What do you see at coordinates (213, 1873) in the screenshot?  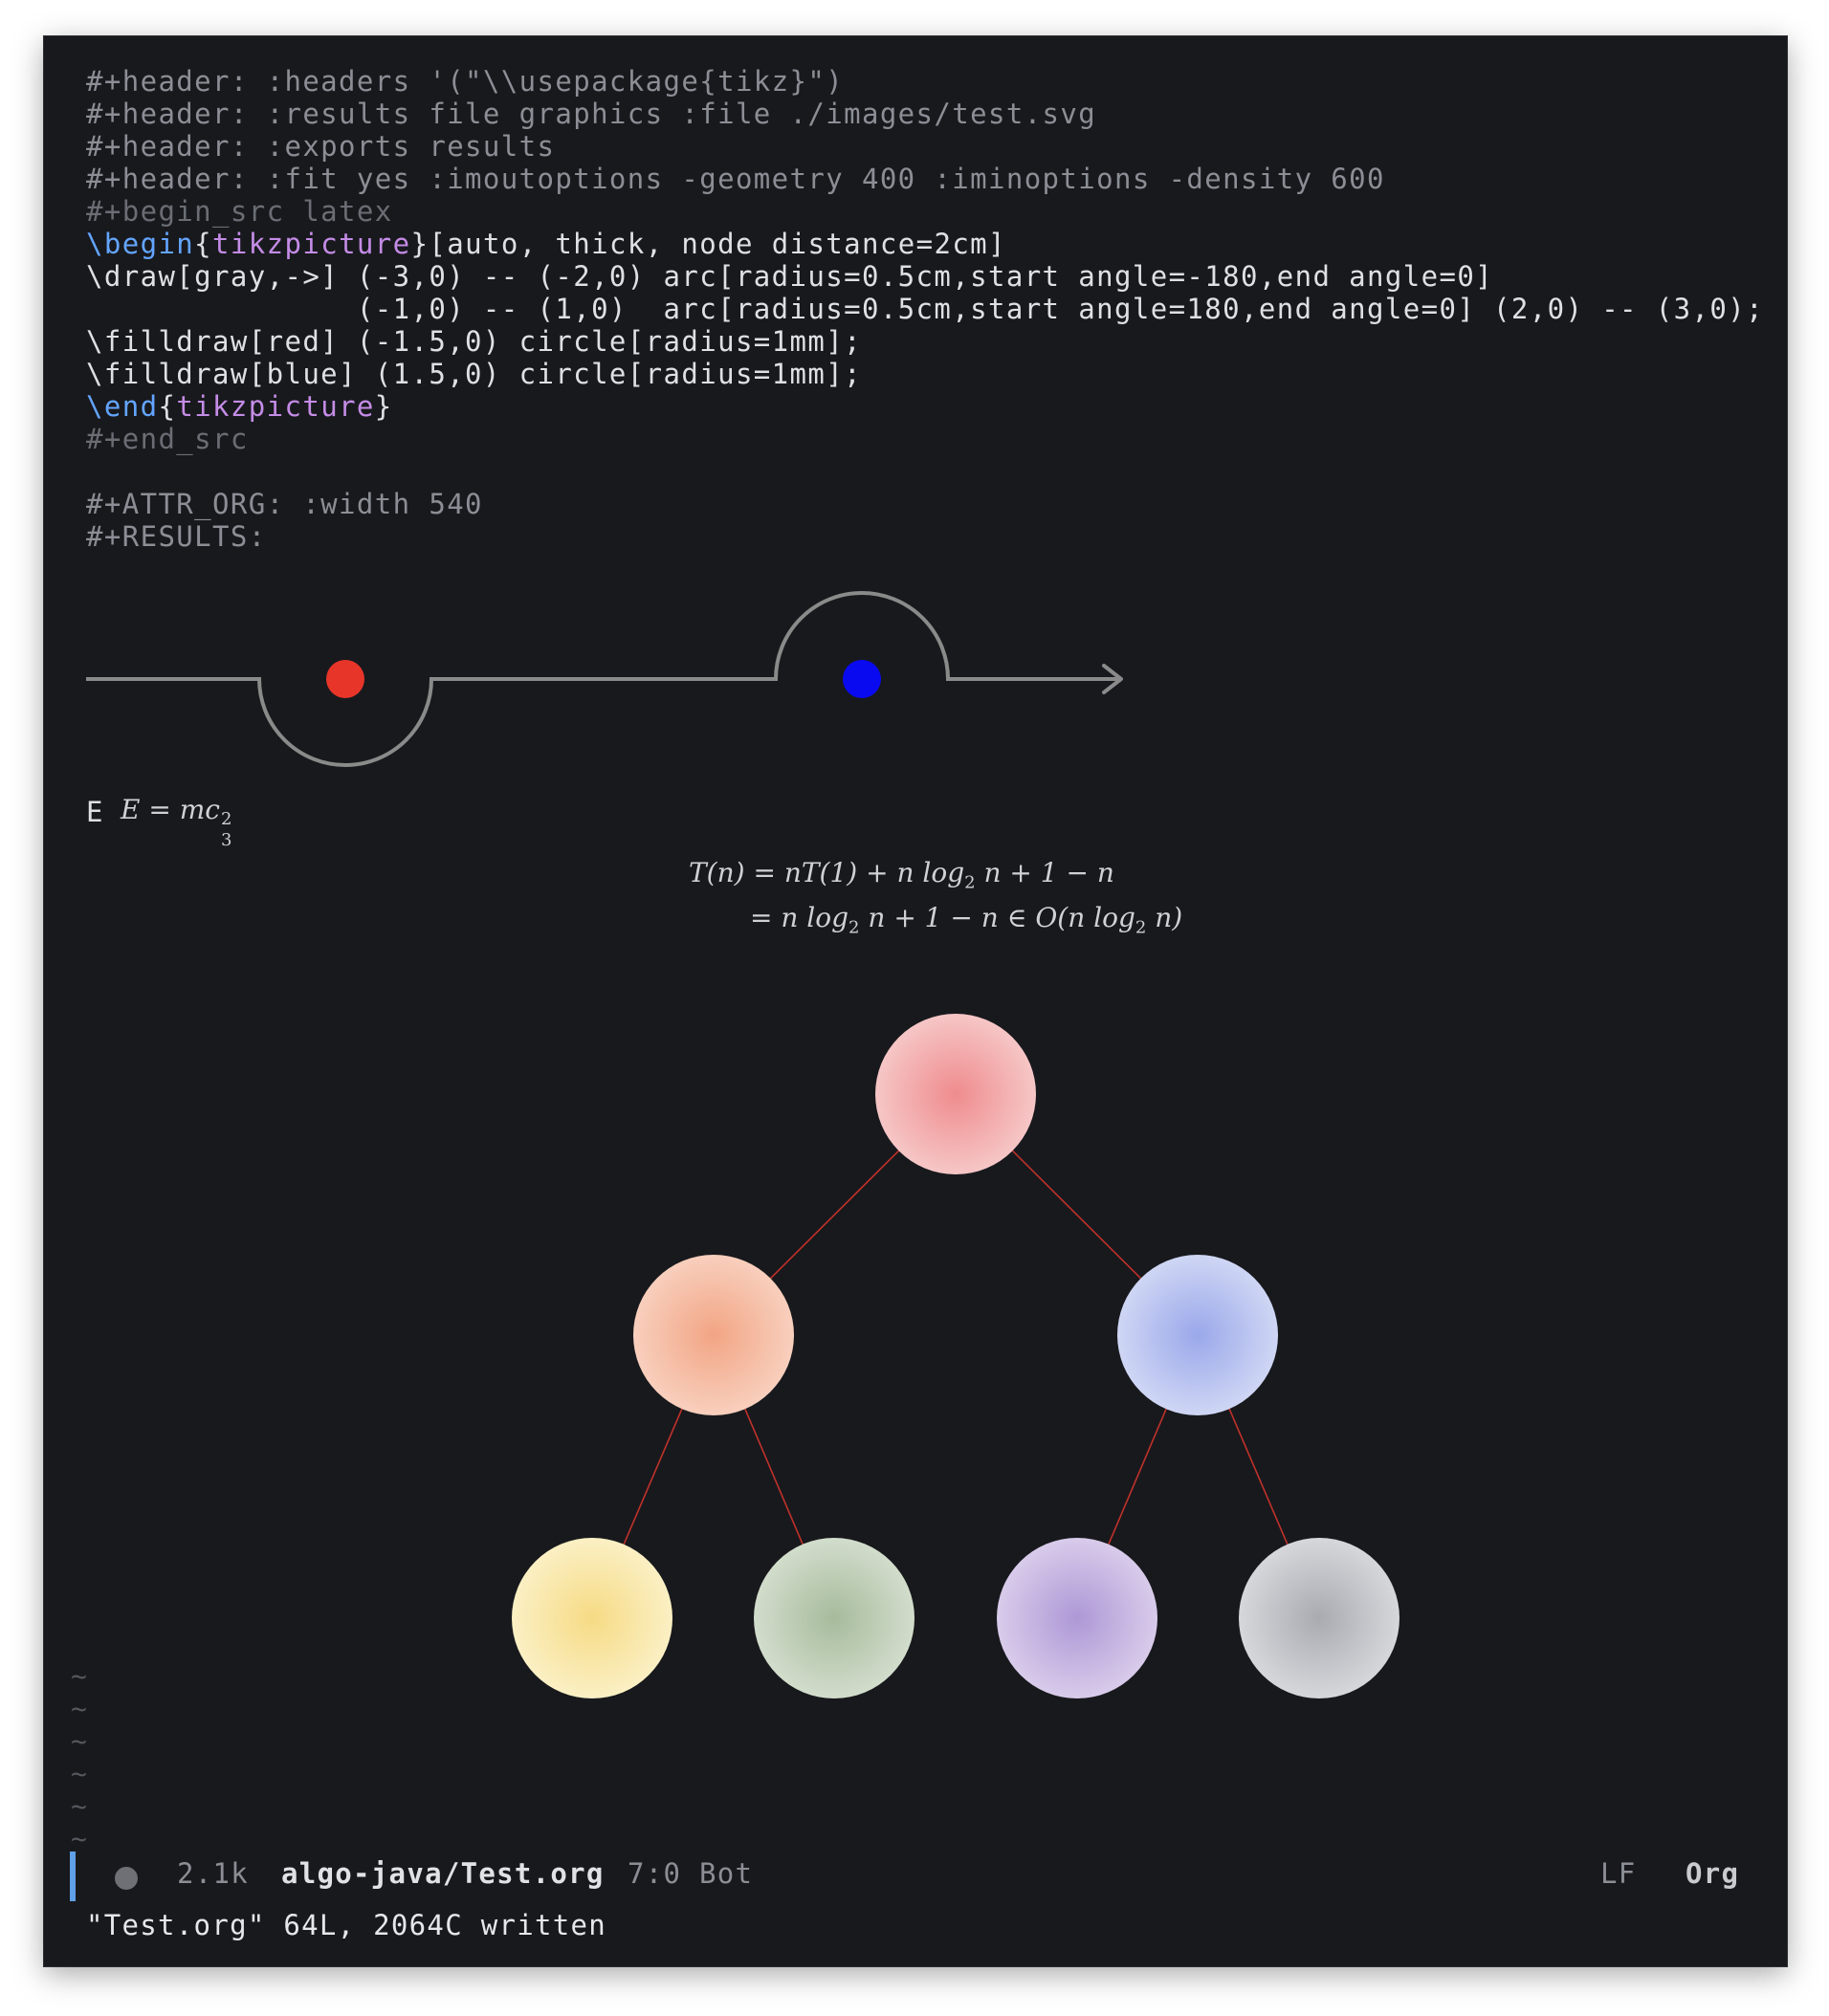 I see `buffer-size: 2.1k` at bounding box center [213, 1873].